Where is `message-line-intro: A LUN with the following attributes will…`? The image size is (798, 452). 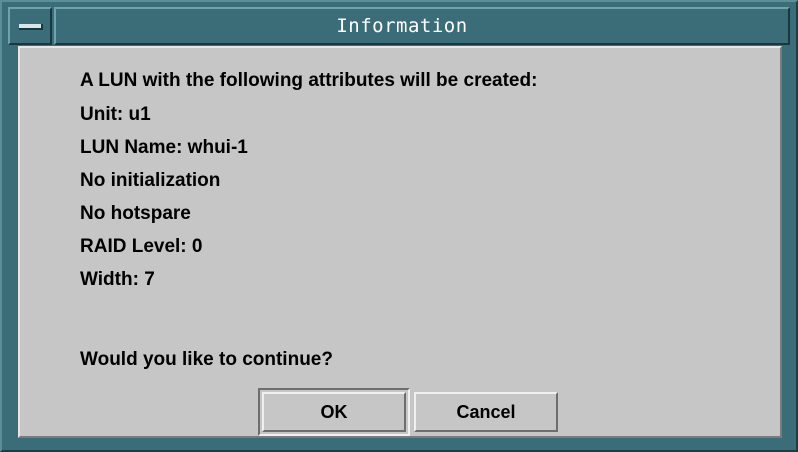
message-line-intro: A LUN with the following attributes will… is located at coordinates (309, 80).